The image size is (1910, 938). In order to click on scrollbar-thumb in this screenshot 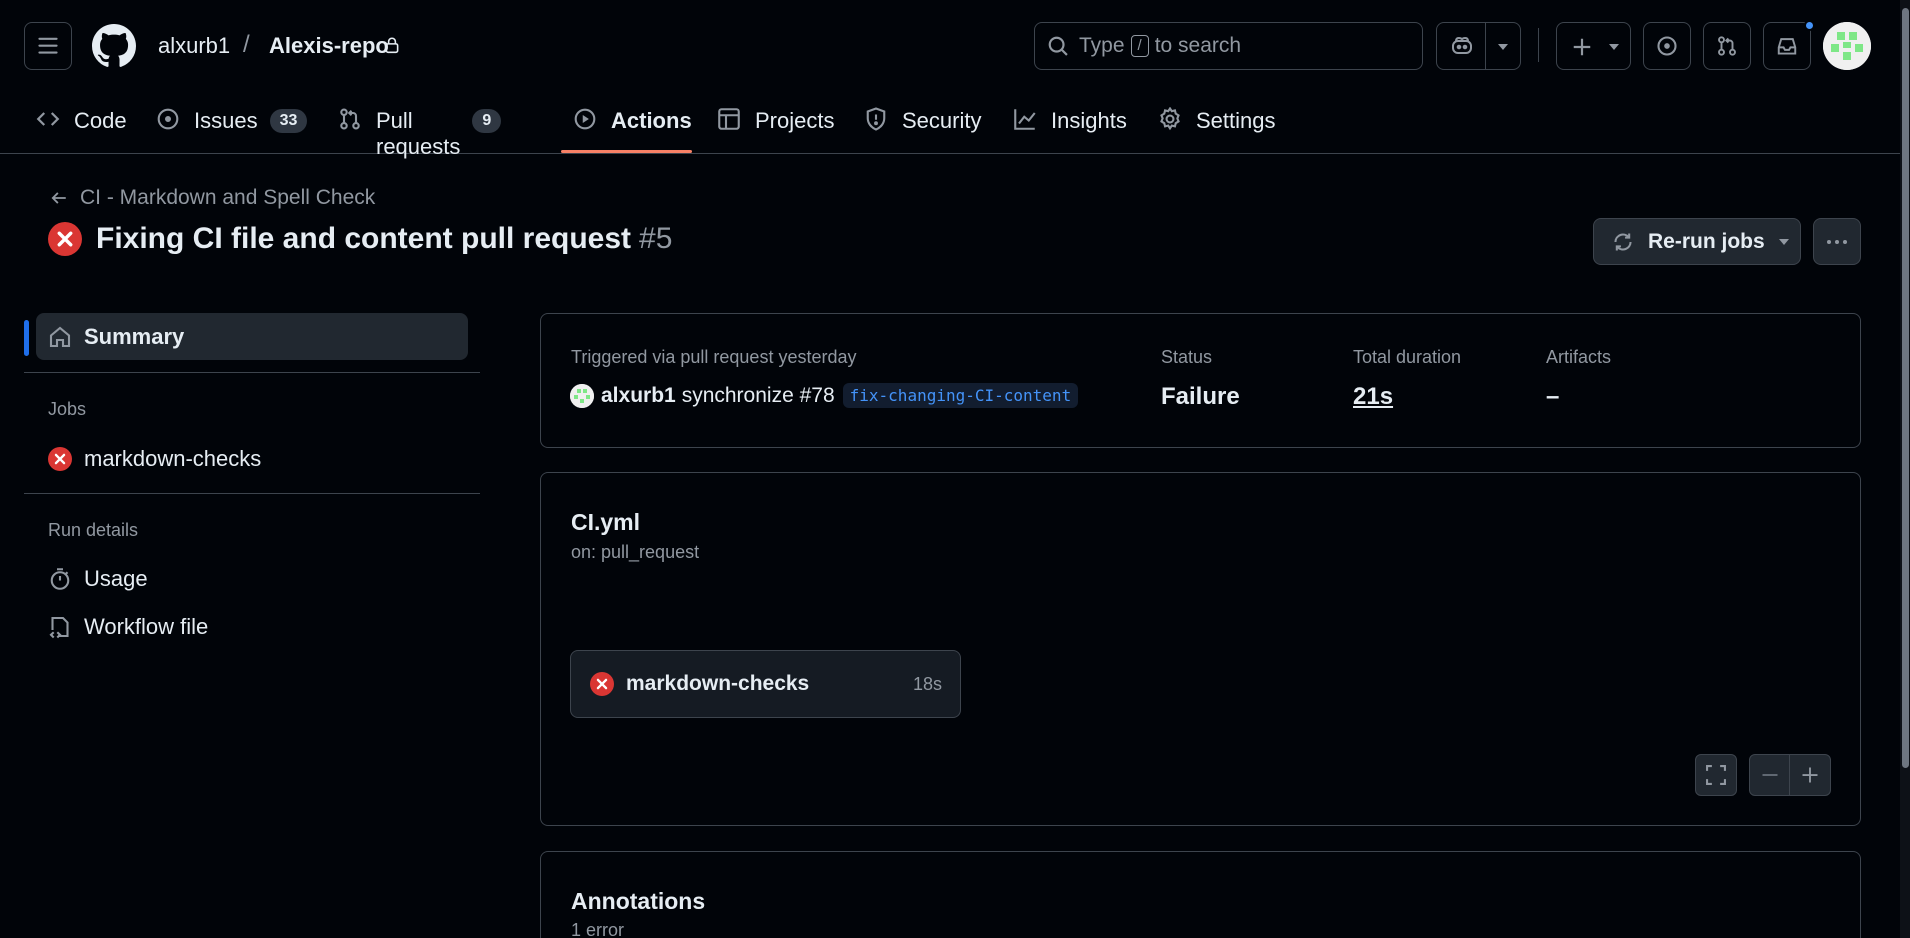, I will do `click(1905, 388)`.